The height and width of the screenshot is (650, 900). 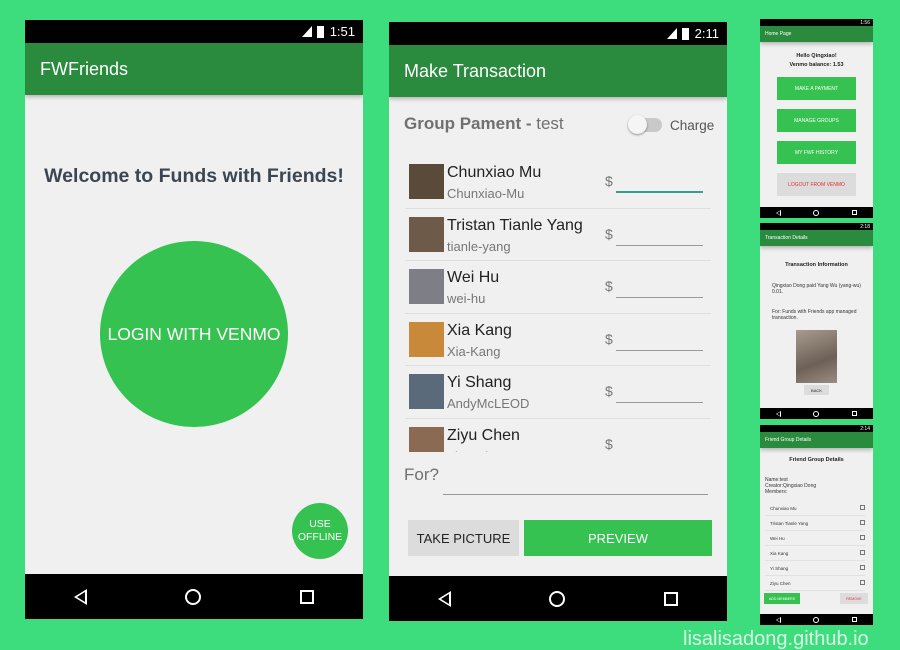 What do you see at coordinates (486, 193) in the screenshot?
I see `friend-username: Chunxiao-Mu` at bounding box center [486, 193].